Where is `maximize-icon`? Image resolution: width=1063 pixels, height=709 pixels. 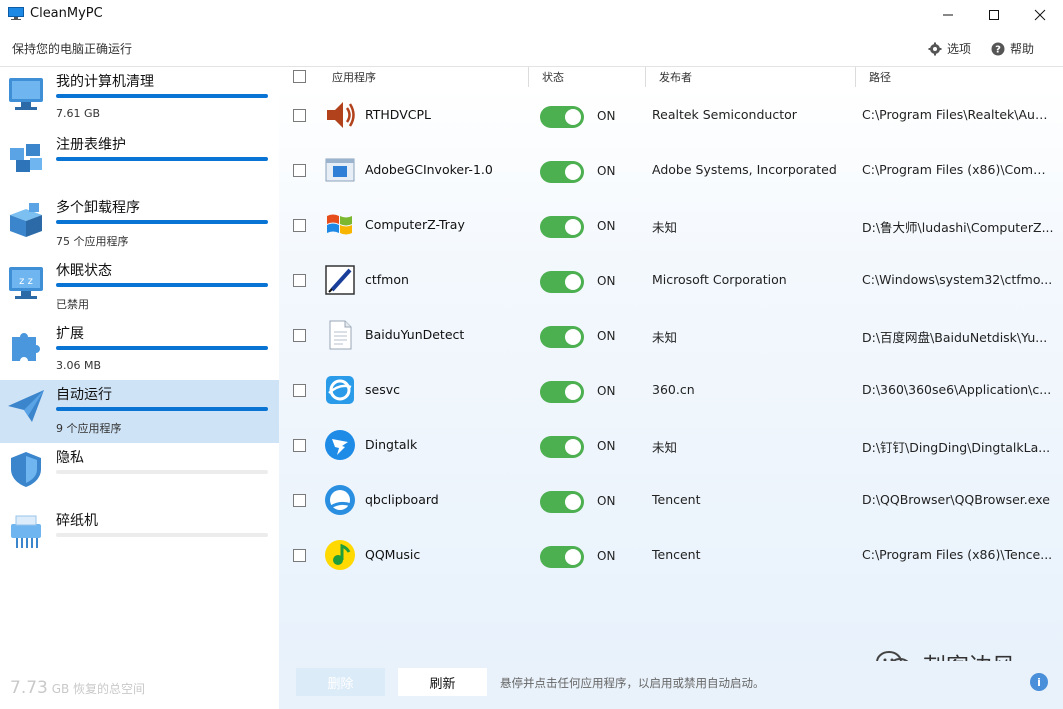 maximize-icon is located at coordinates (994, 15).